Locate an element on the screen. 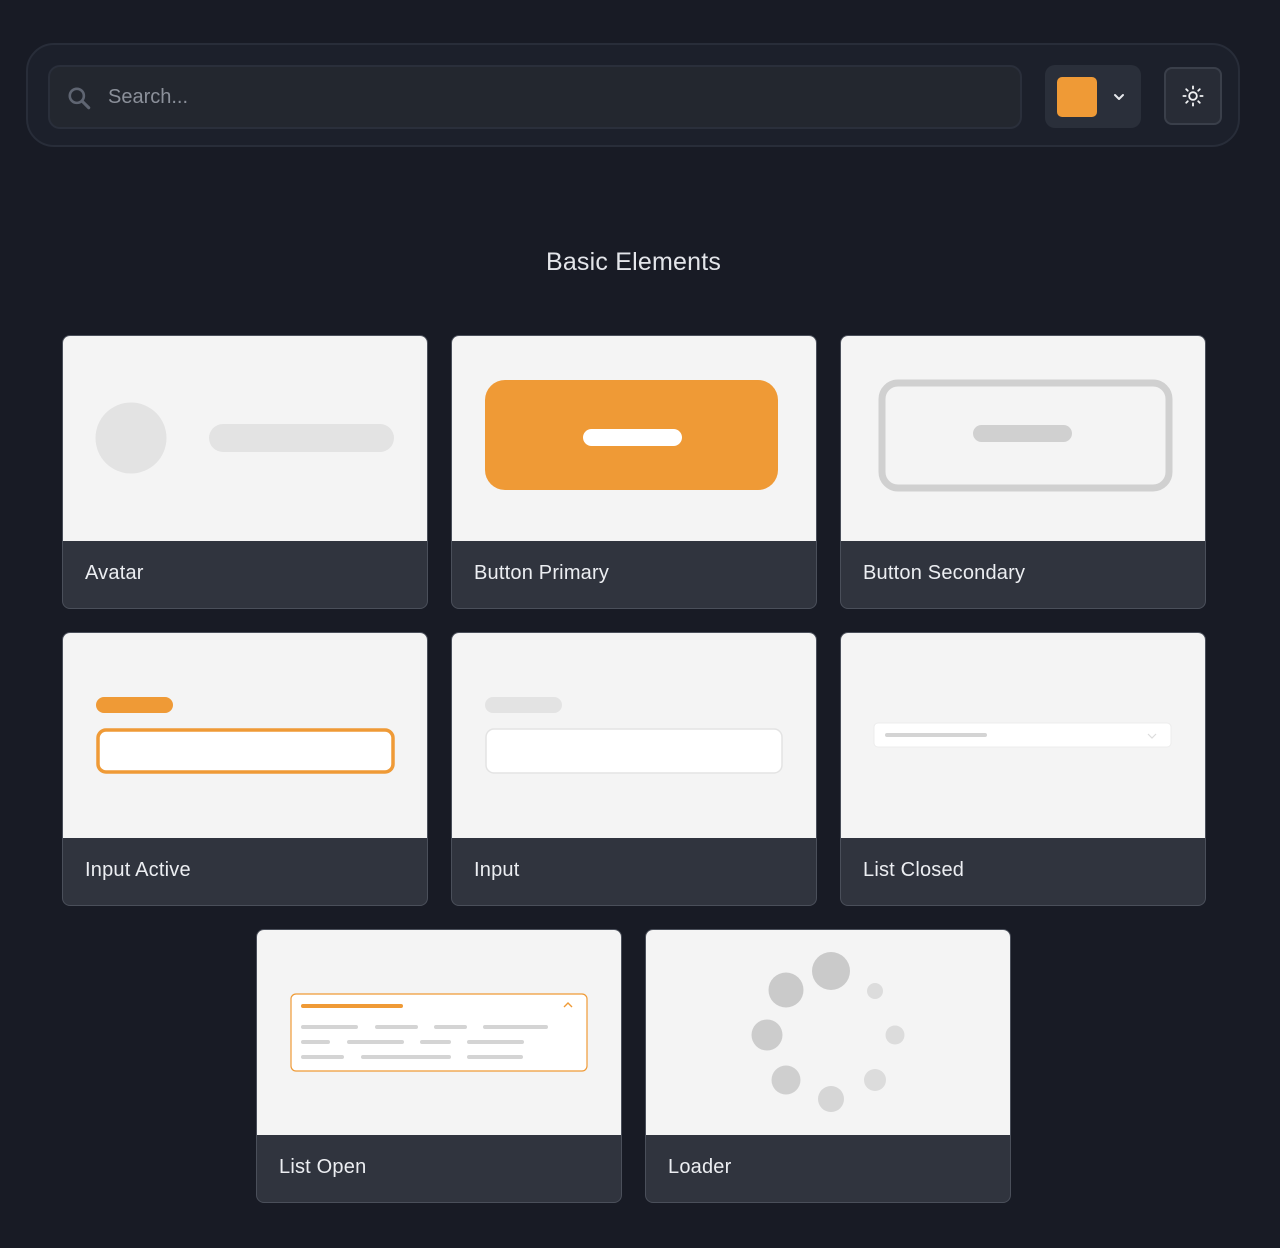  card-label: List Open is located at coordinates (323, 1167).